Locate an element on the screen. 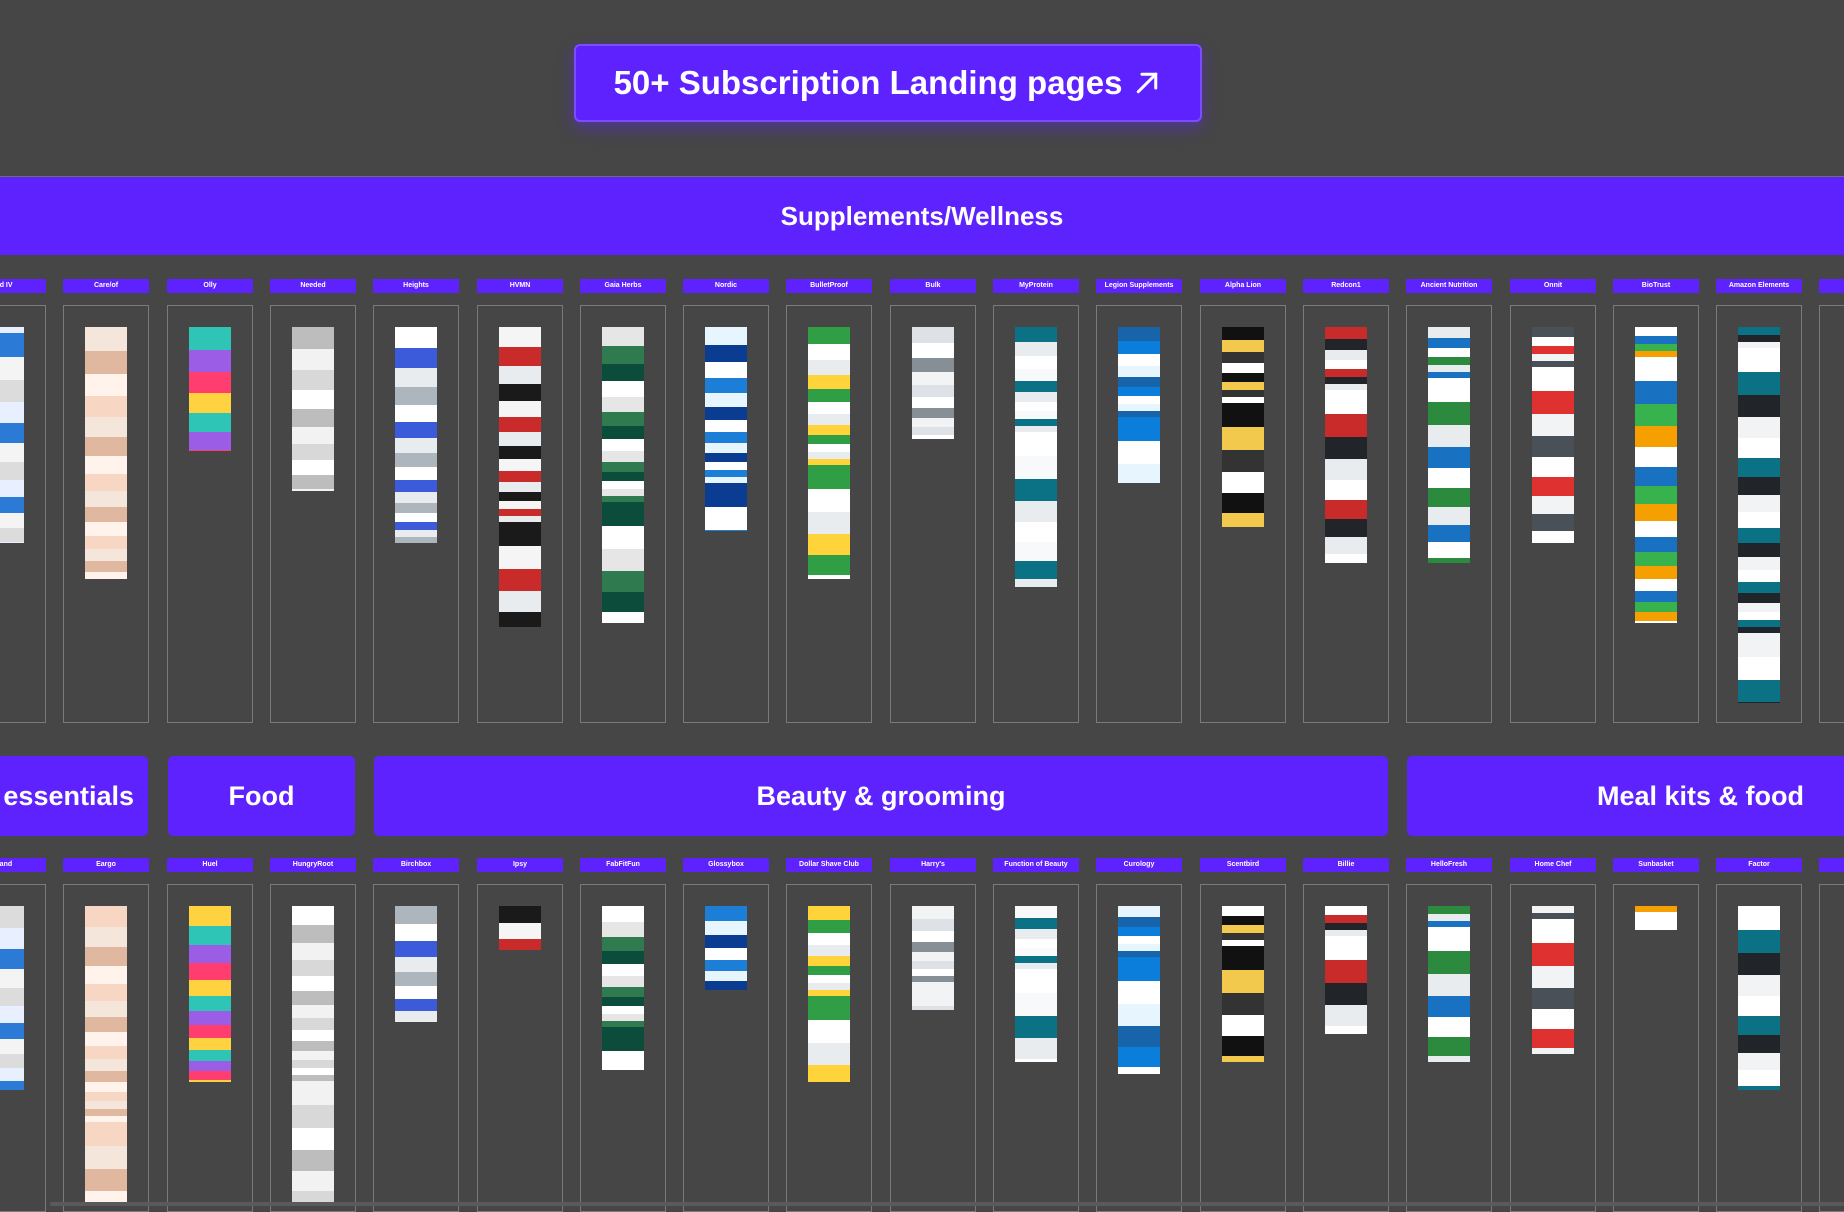 This screenshot has width=1844, height=1212. top-column-label: Nordic is located at coordinates (726, 286).